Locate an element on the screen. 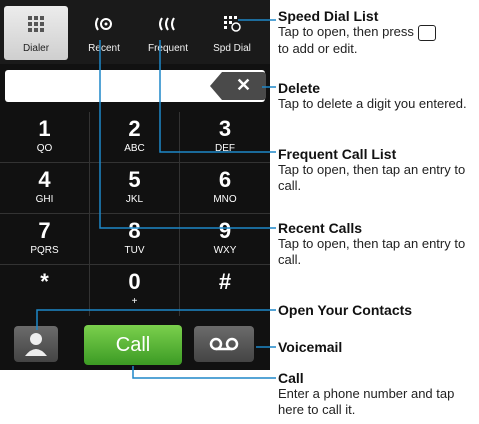  recent-calls-icon is located at coordinates (103, 24).